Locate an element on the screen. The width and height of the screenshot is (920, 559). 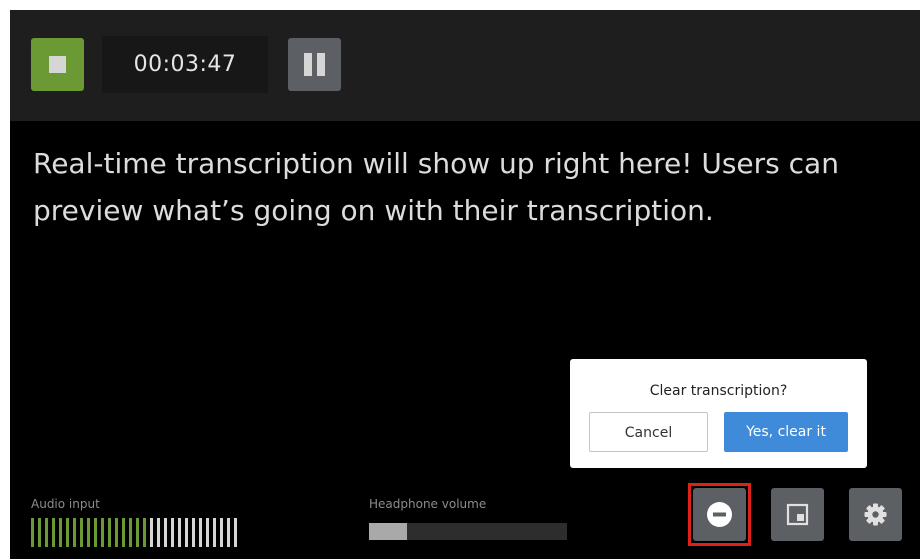
headphone-volume-label: Headphone volume is located at coordinates (428, 504).